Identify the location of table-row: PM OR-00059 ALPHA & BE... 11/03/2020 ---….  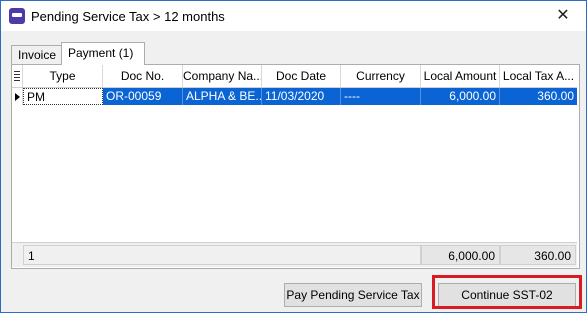
(294, 96).